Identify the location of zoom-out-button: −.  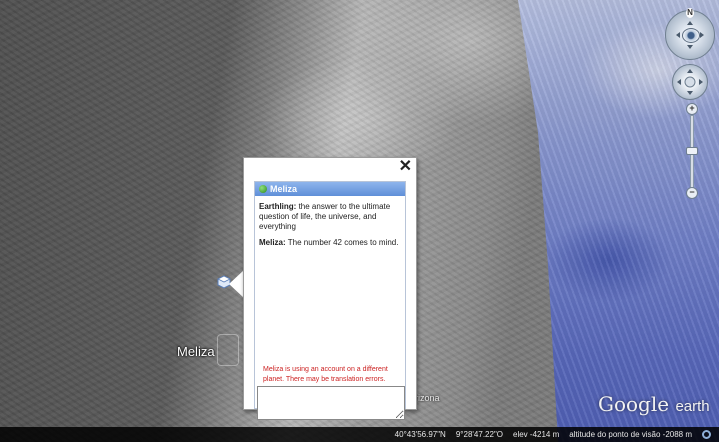
(692, 193).